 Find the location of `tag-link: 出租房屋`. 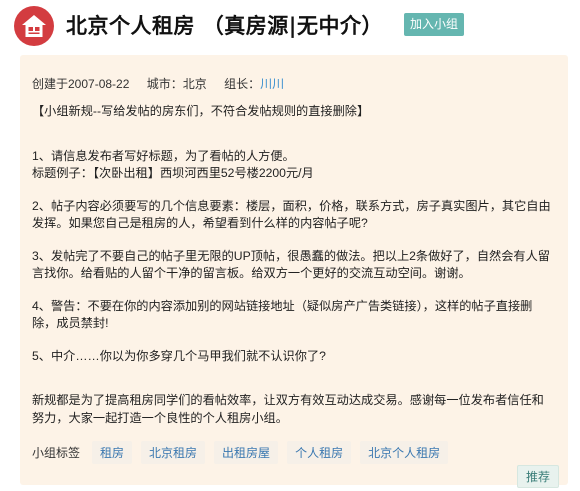

tag-link: 出租房屋 is located at coordinates (246, 452).